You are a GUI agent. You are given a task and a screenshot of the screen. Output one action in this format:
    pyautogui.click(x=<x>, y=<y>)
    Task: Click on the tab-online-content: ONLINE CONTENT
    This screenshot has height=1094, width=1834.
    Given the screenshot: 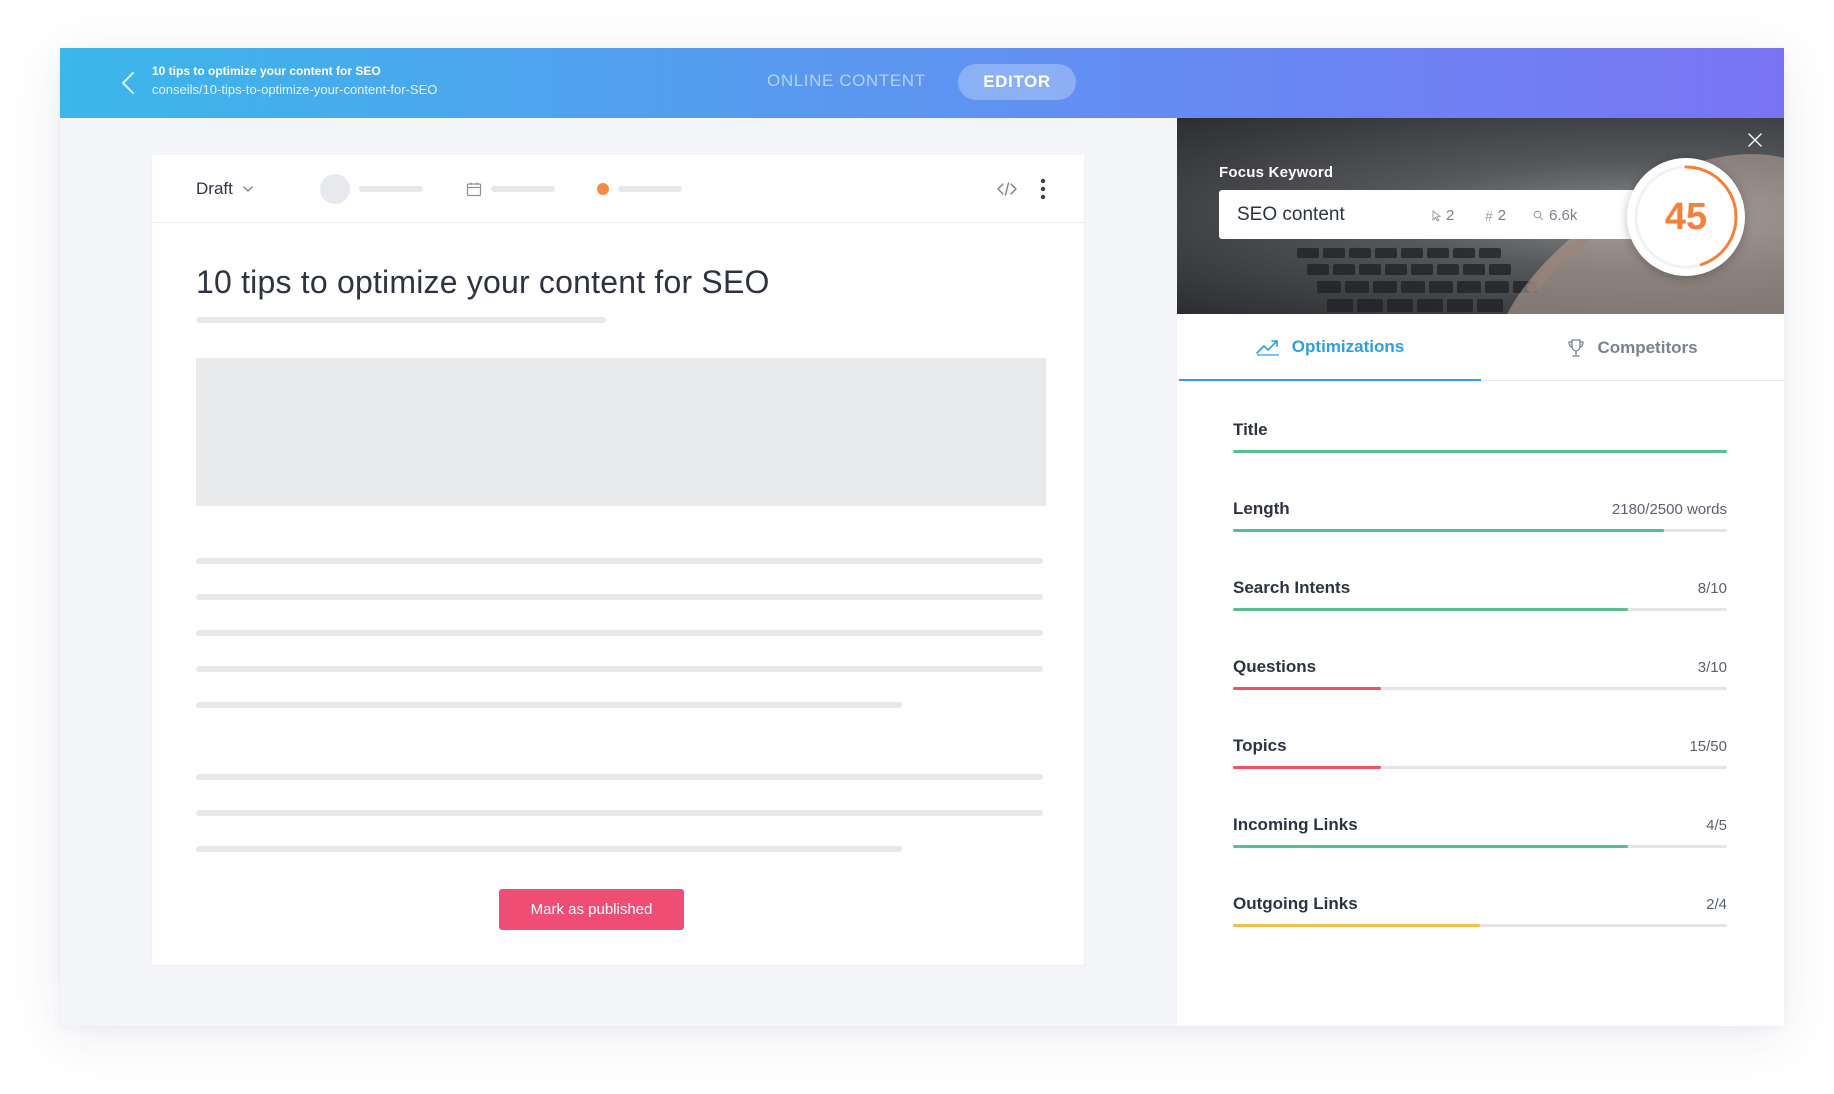 What is the action you would take?
    pyautogui.click(x=846, y=81)
    